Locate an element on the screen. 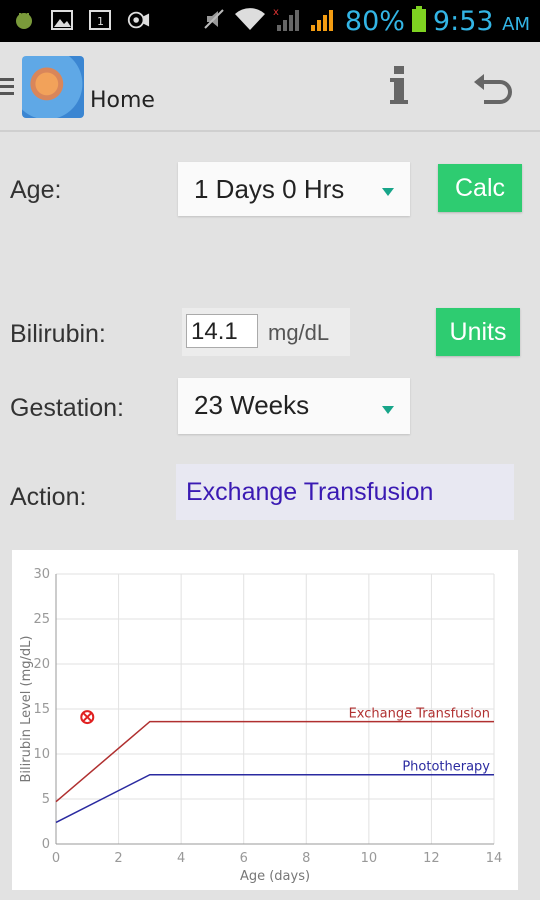 This screenshot has width=540, height=900. y-tick-label: 10 is located at coordinates (41, 754).